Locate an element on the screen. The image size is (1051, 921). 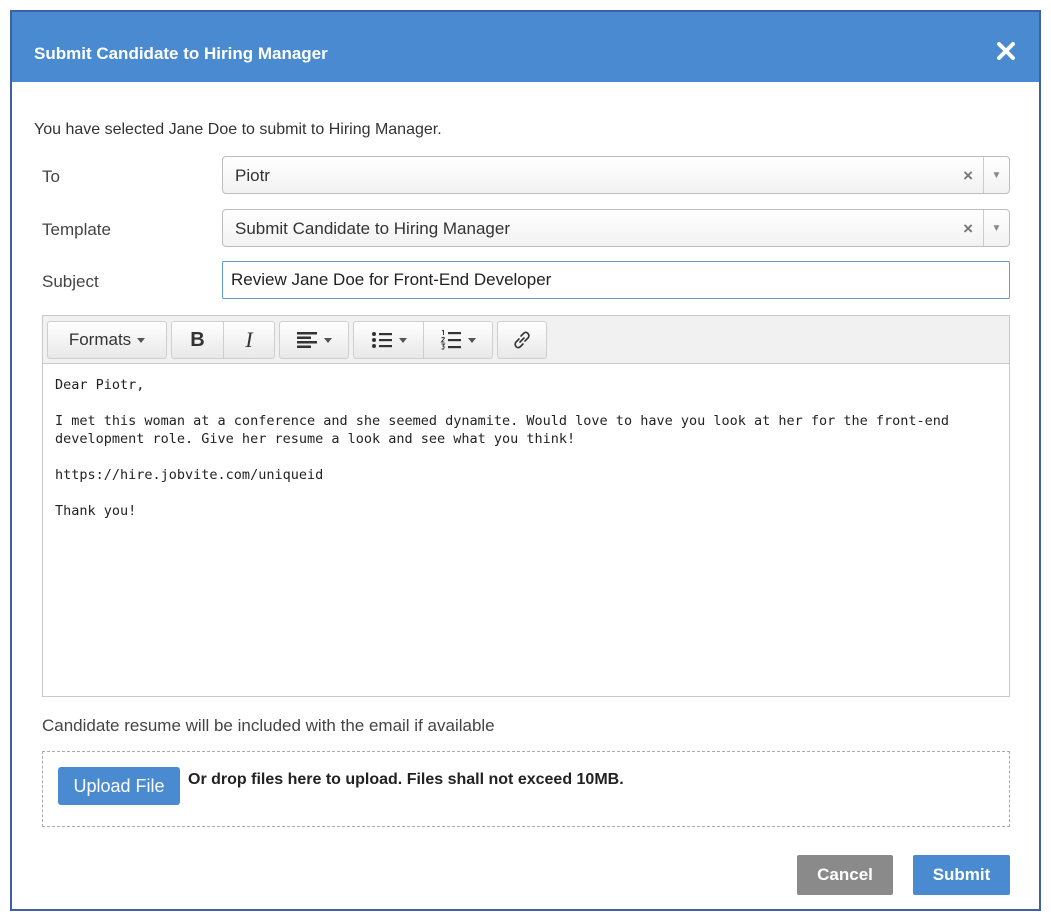
italic-icon: I is located at coordinates (249, 339).